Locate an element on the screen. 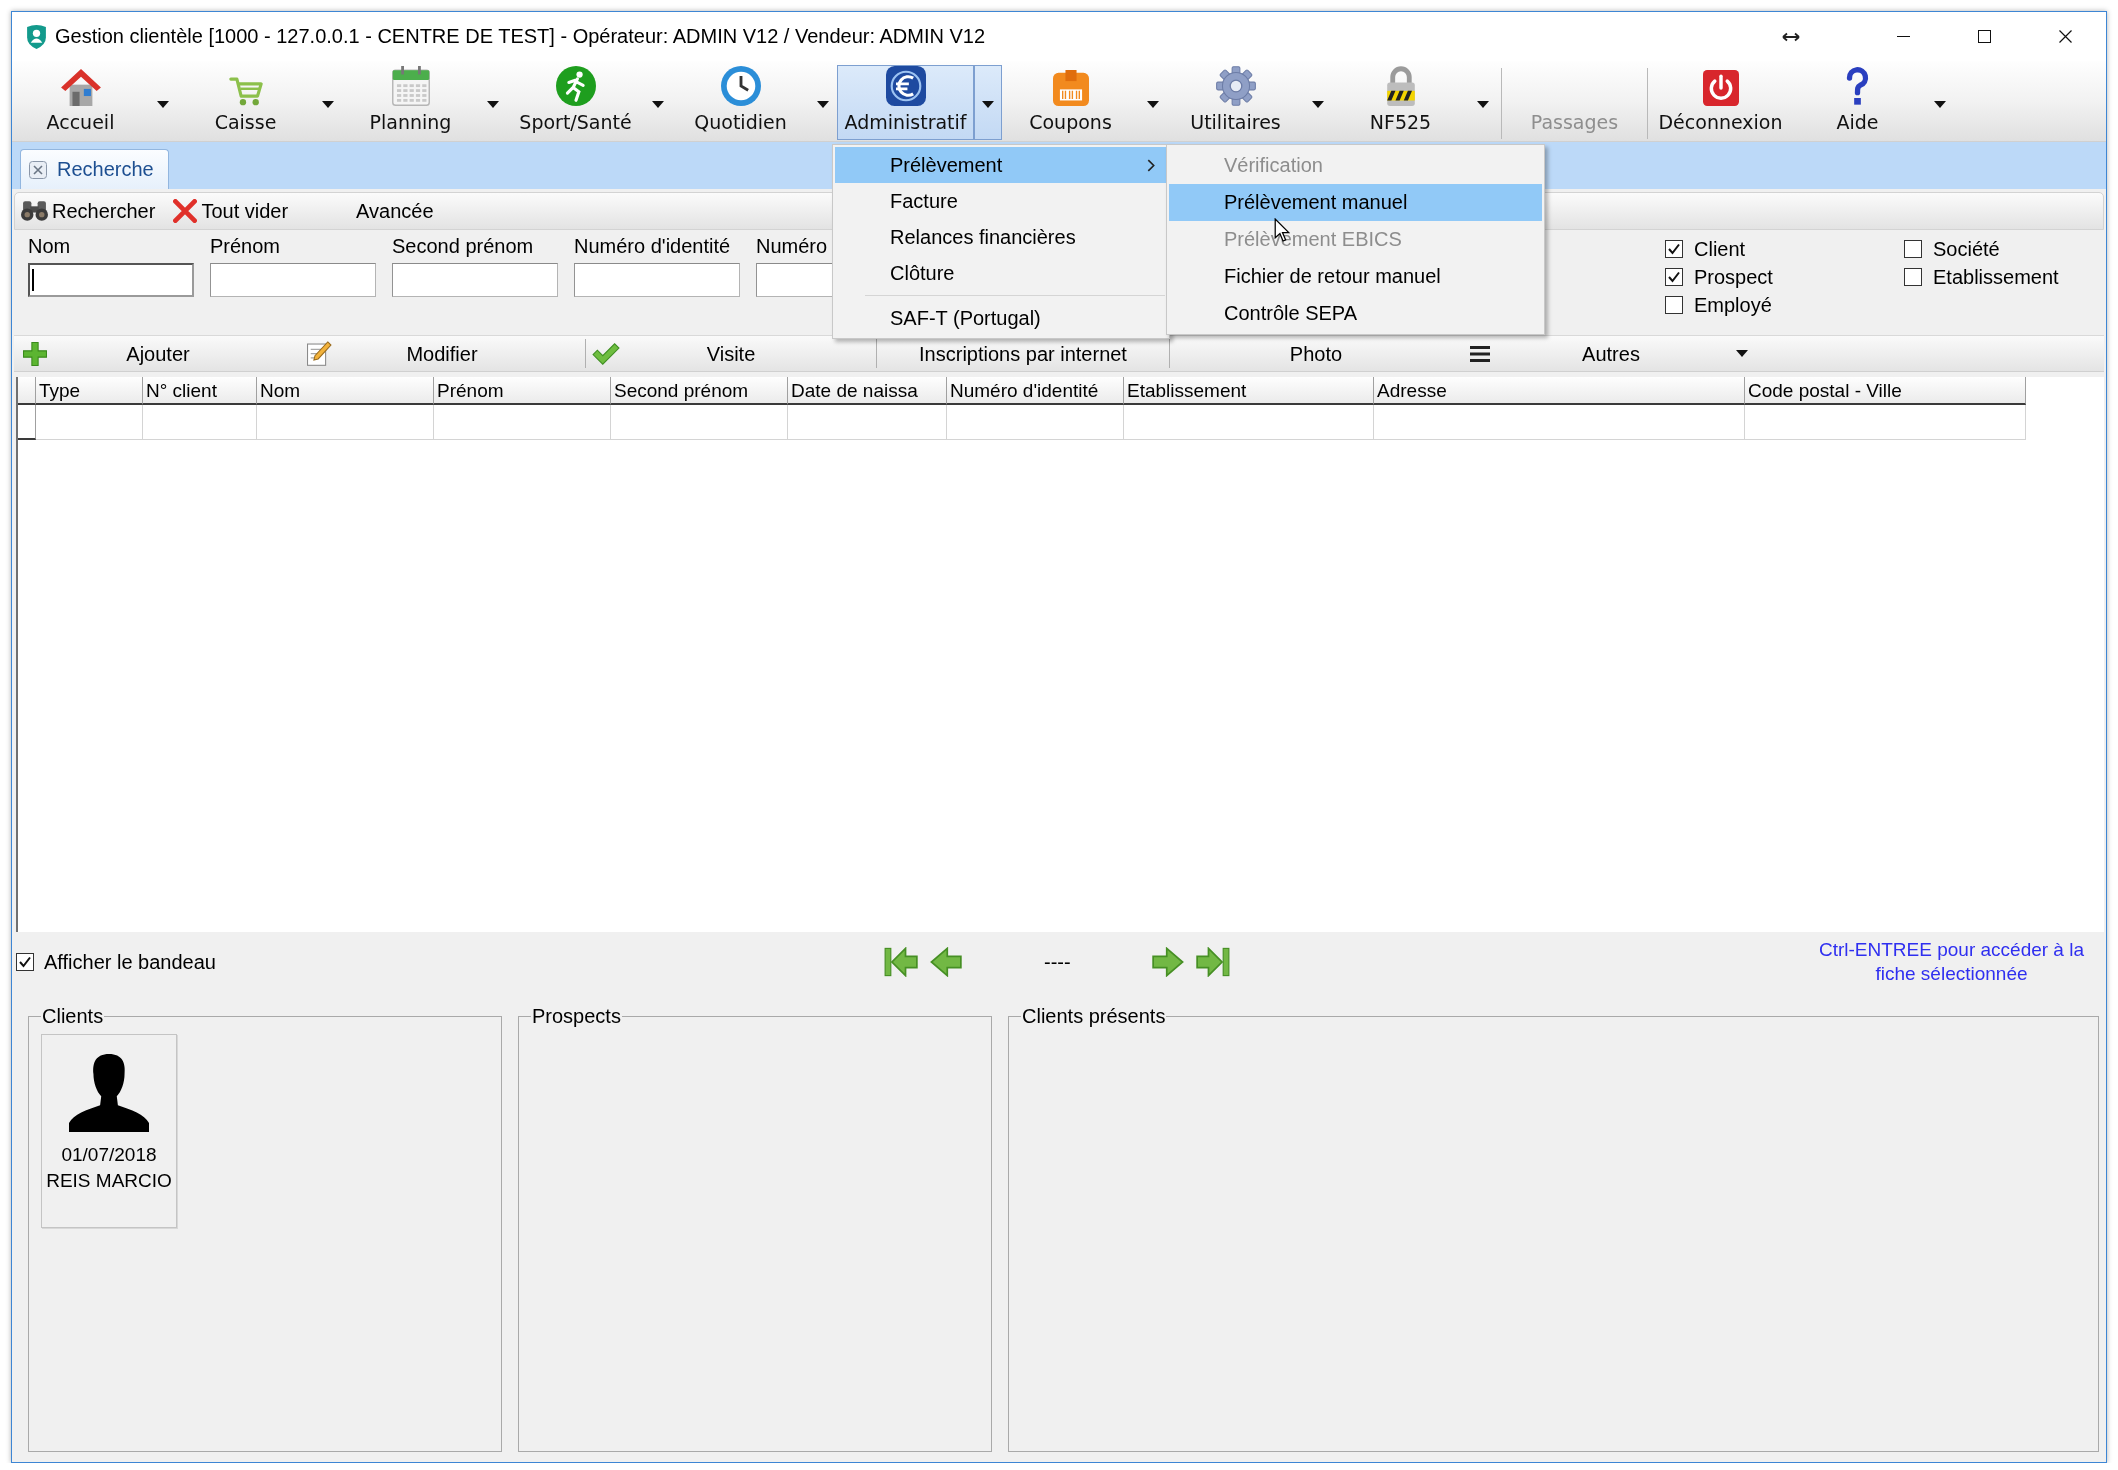 This screenshot has width=2118, height=1470. group-box-title: Prospects is located at coordinates (576, 1016).